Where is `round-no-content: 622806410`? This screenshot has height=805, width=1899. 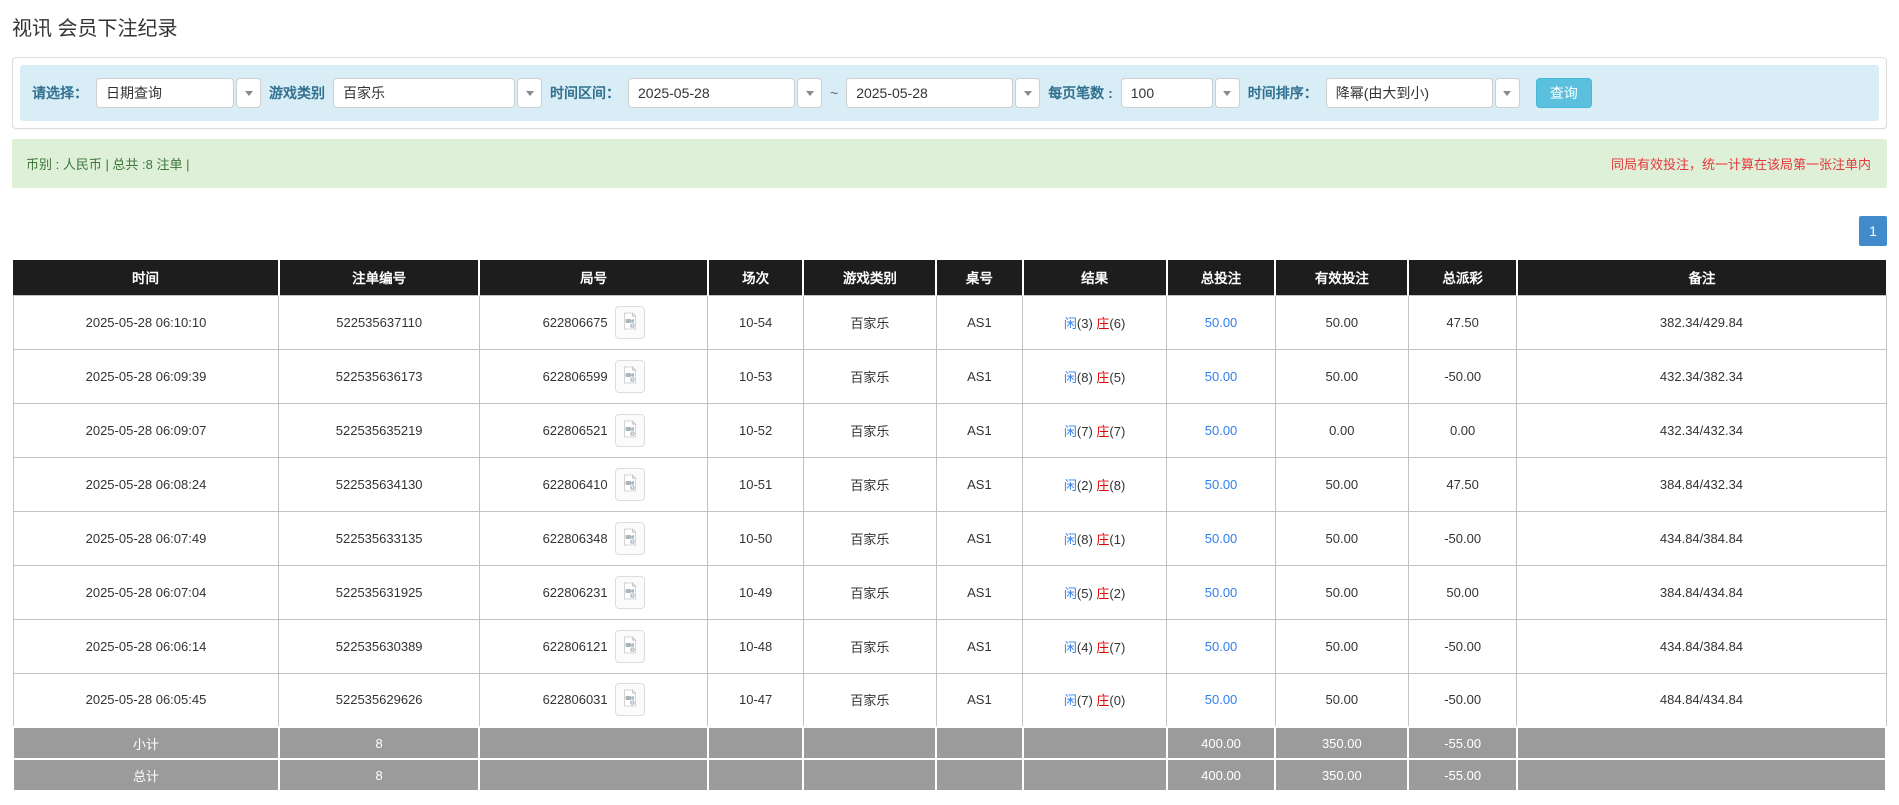
round-no-content: 622806410 is located at coordinates (594, 484).